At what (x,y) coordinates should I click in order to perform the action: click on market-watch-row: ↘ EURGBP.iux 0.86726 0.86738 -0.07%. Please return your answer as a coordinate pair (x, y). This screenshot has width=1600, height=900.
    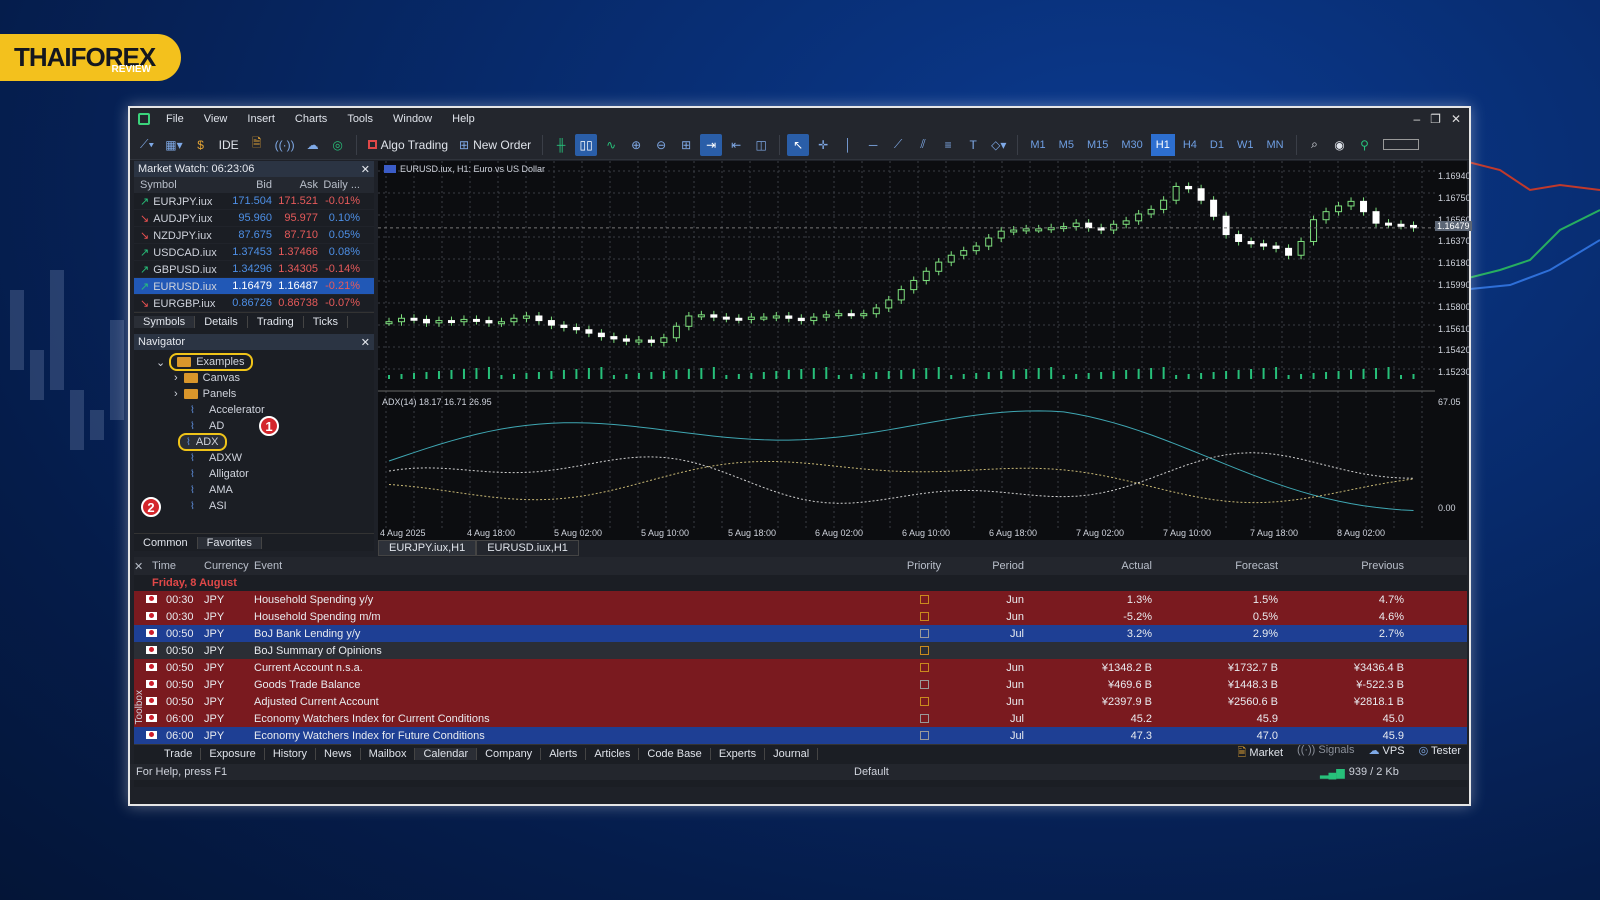
    Looking at the image, I should click on (254, 303).